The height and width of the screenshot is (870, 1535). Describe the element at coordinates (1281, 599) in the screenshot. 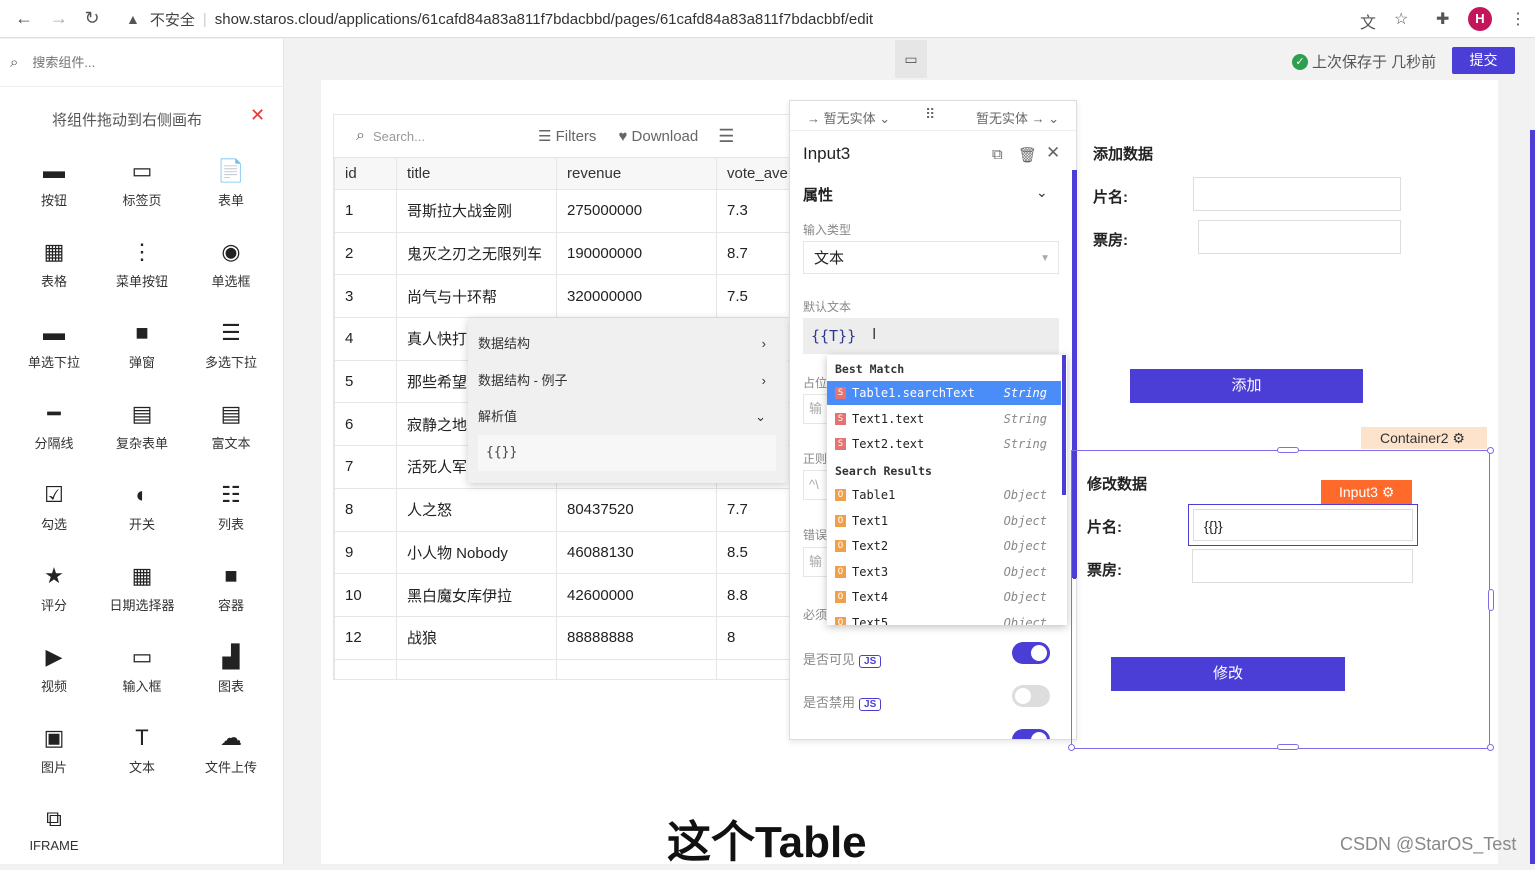

I see `container-selection` at that location.